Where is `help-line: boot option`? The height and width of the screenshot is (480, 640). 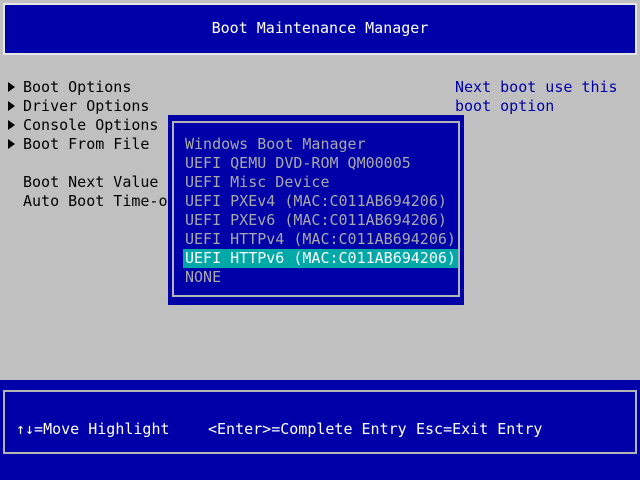
help-line: boot option is located at coordinates (505, 106).